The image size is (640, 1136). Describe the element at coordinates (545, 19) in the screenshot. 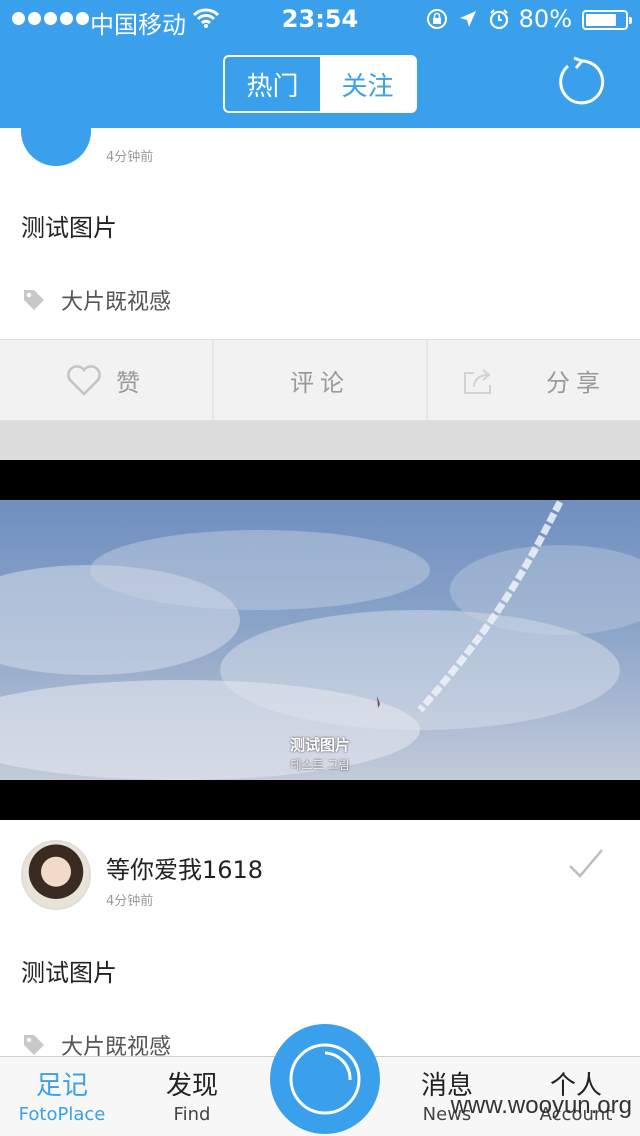

I see `battery-percent: 80%` at that location.